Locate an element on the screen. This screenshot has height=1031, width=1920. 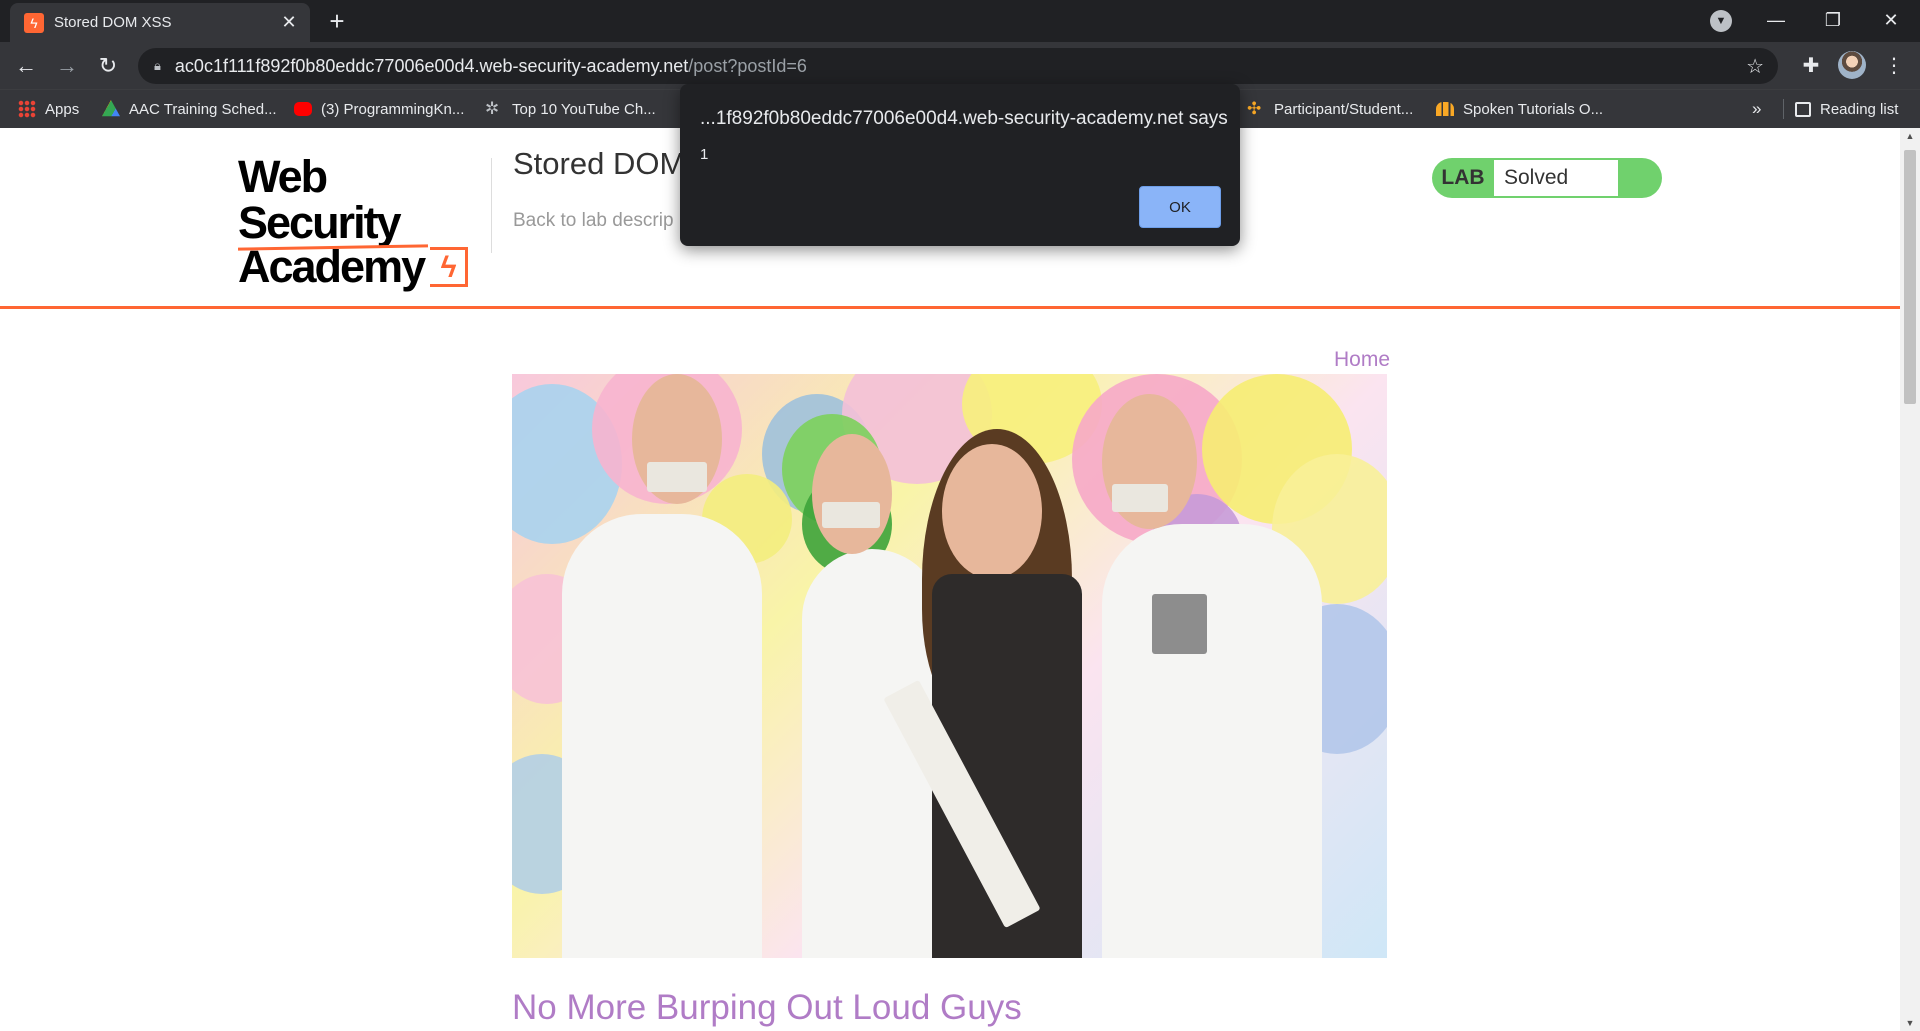
lab-status-badge: LAB Solved is located at coordinates (1547, 178).